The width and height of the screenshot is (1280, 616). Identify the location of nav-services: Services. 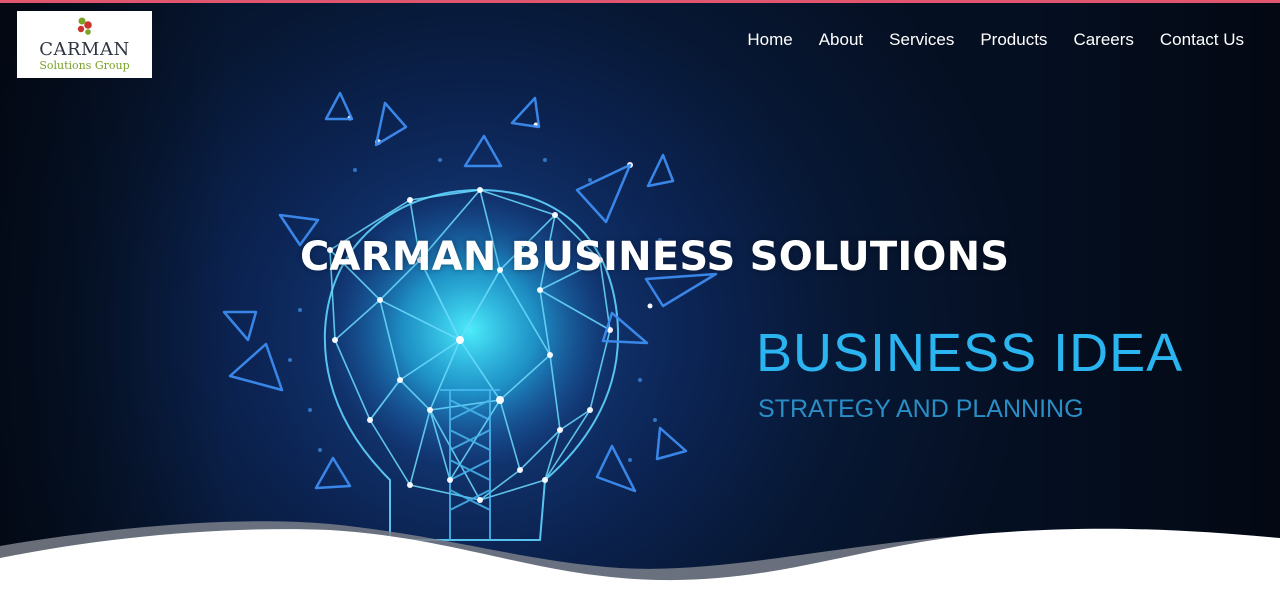
(921, 40).